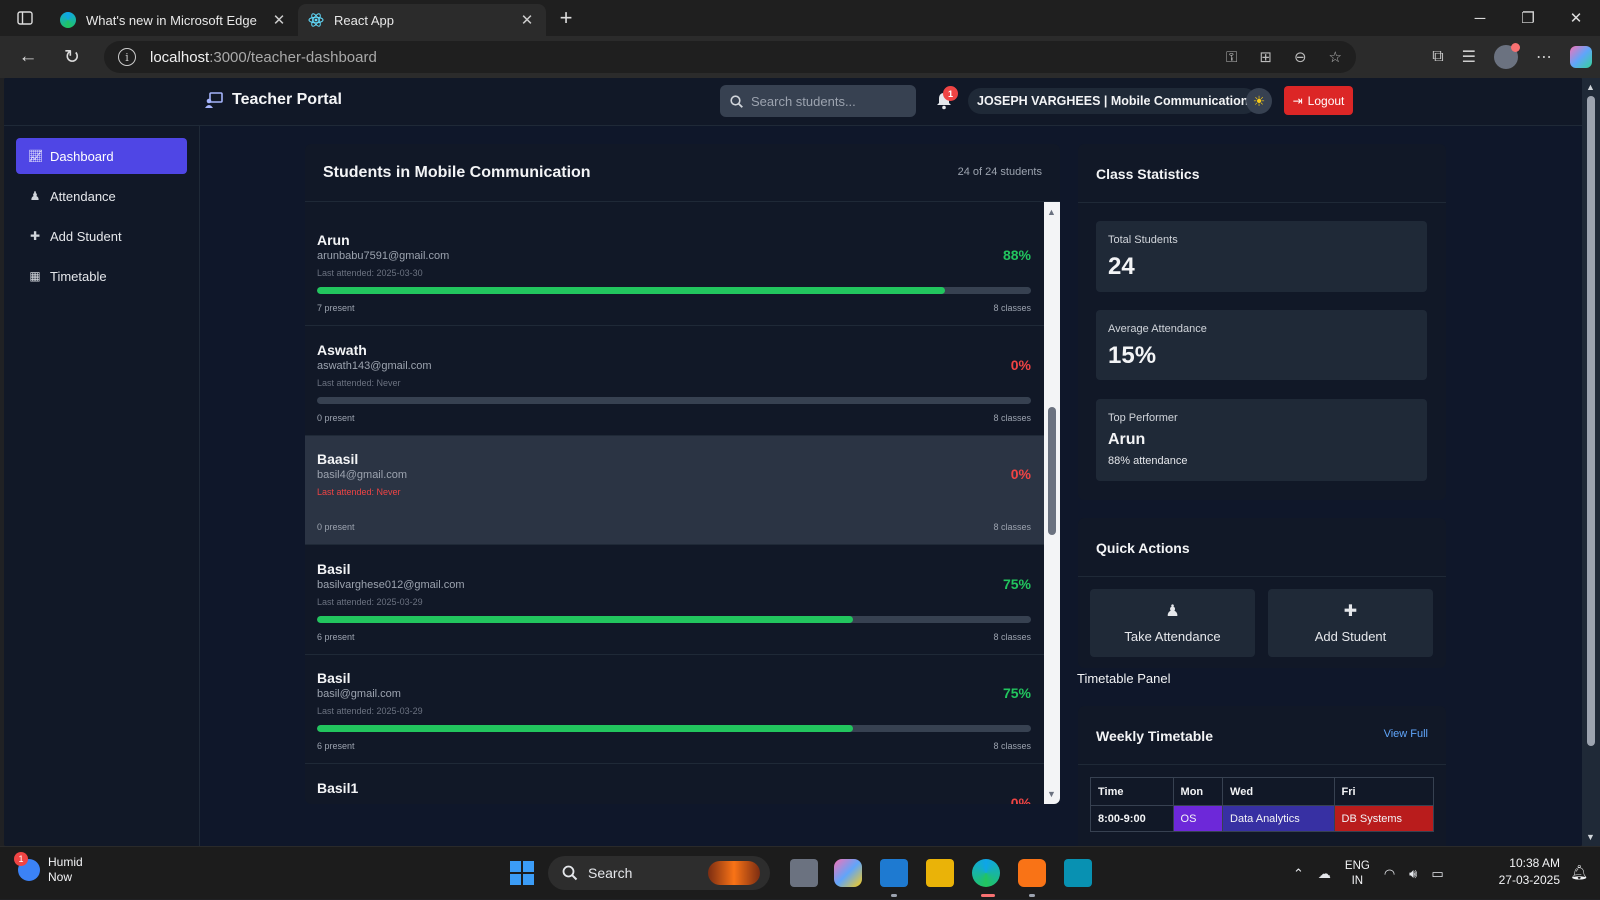  I want to click on search-input, so click(831, 101).